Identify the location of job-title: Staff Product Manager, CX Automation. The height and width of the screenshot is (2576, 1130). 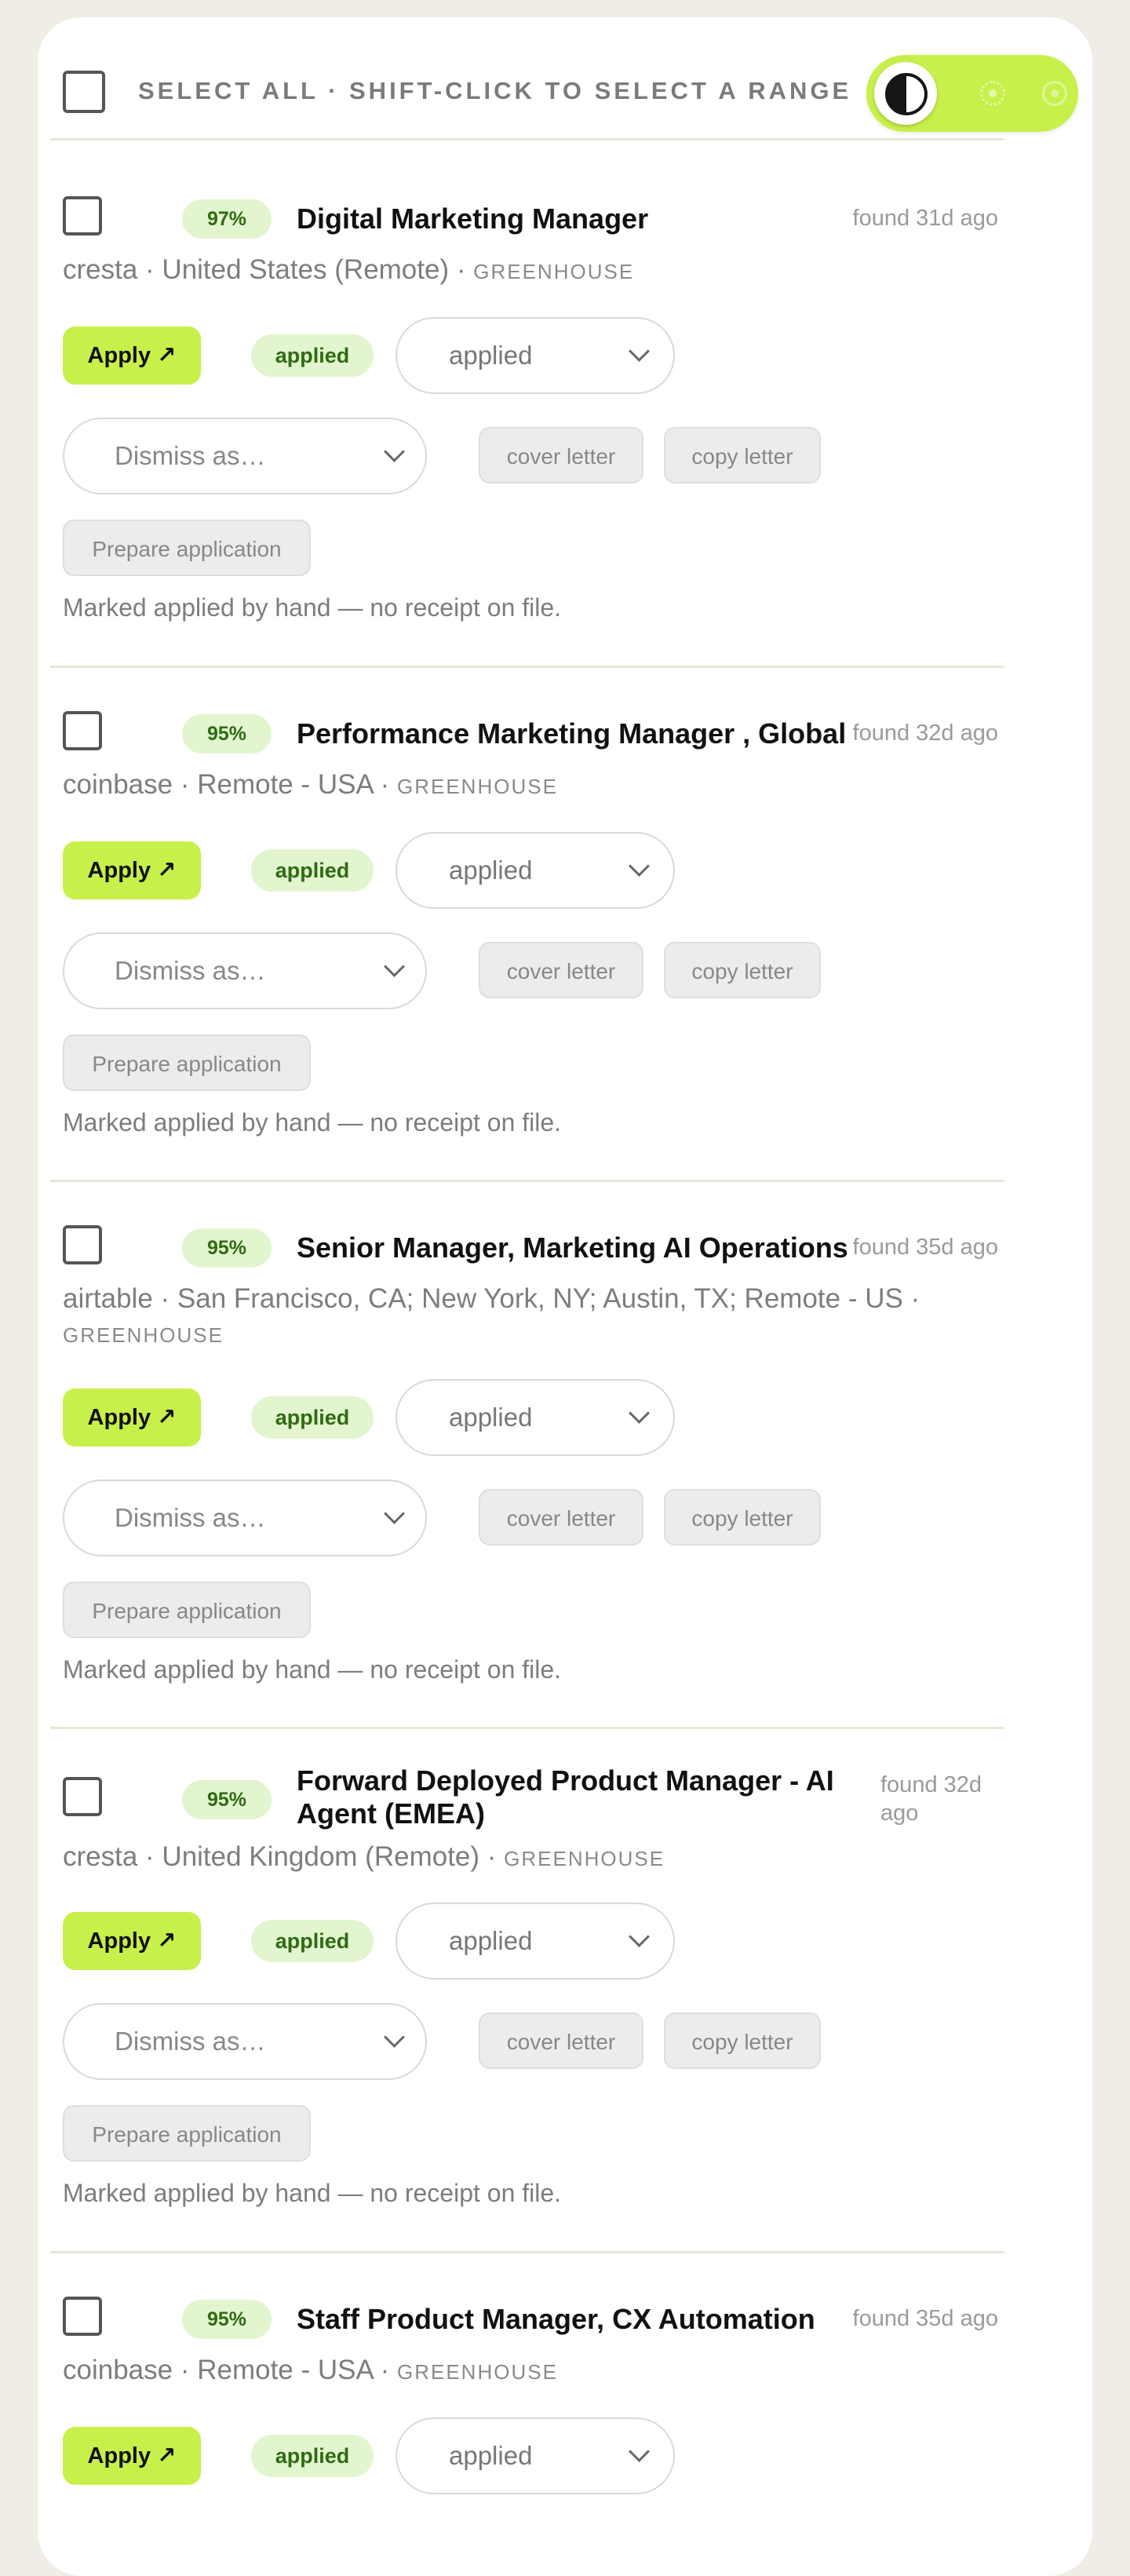
(595, 2319).